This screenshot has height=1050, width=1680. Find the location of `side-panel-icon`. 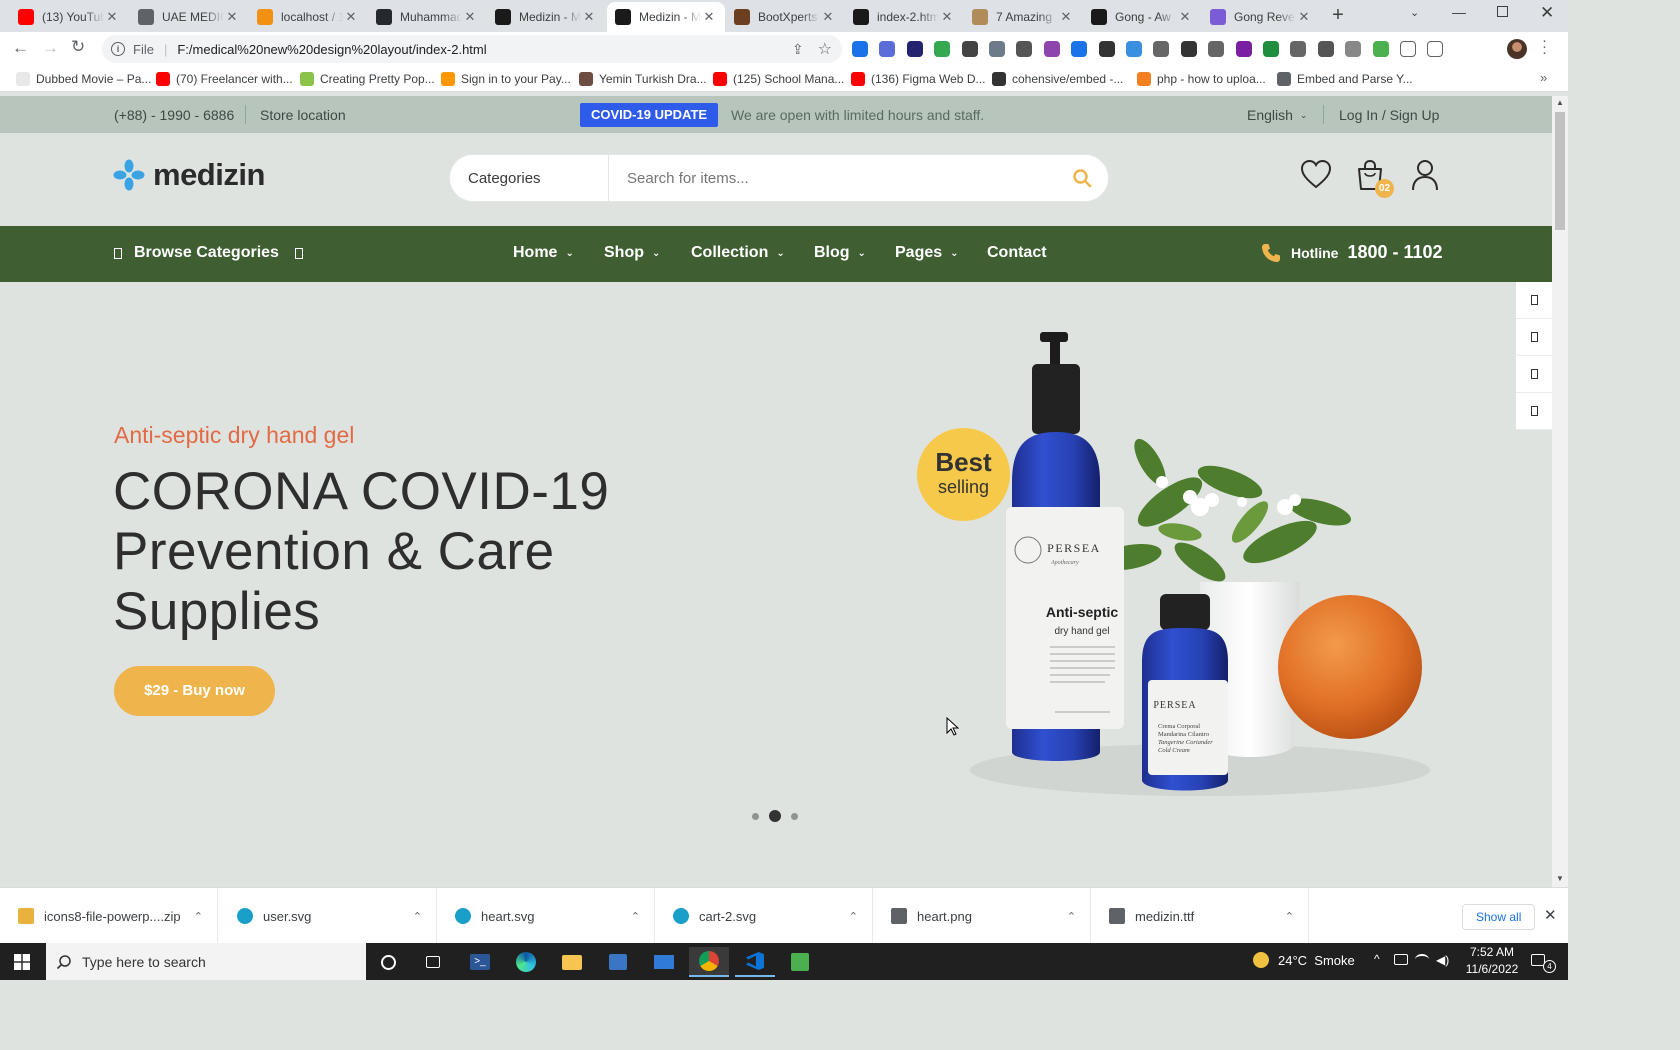

side-panel-icon is located at coordinates (1435, 49).